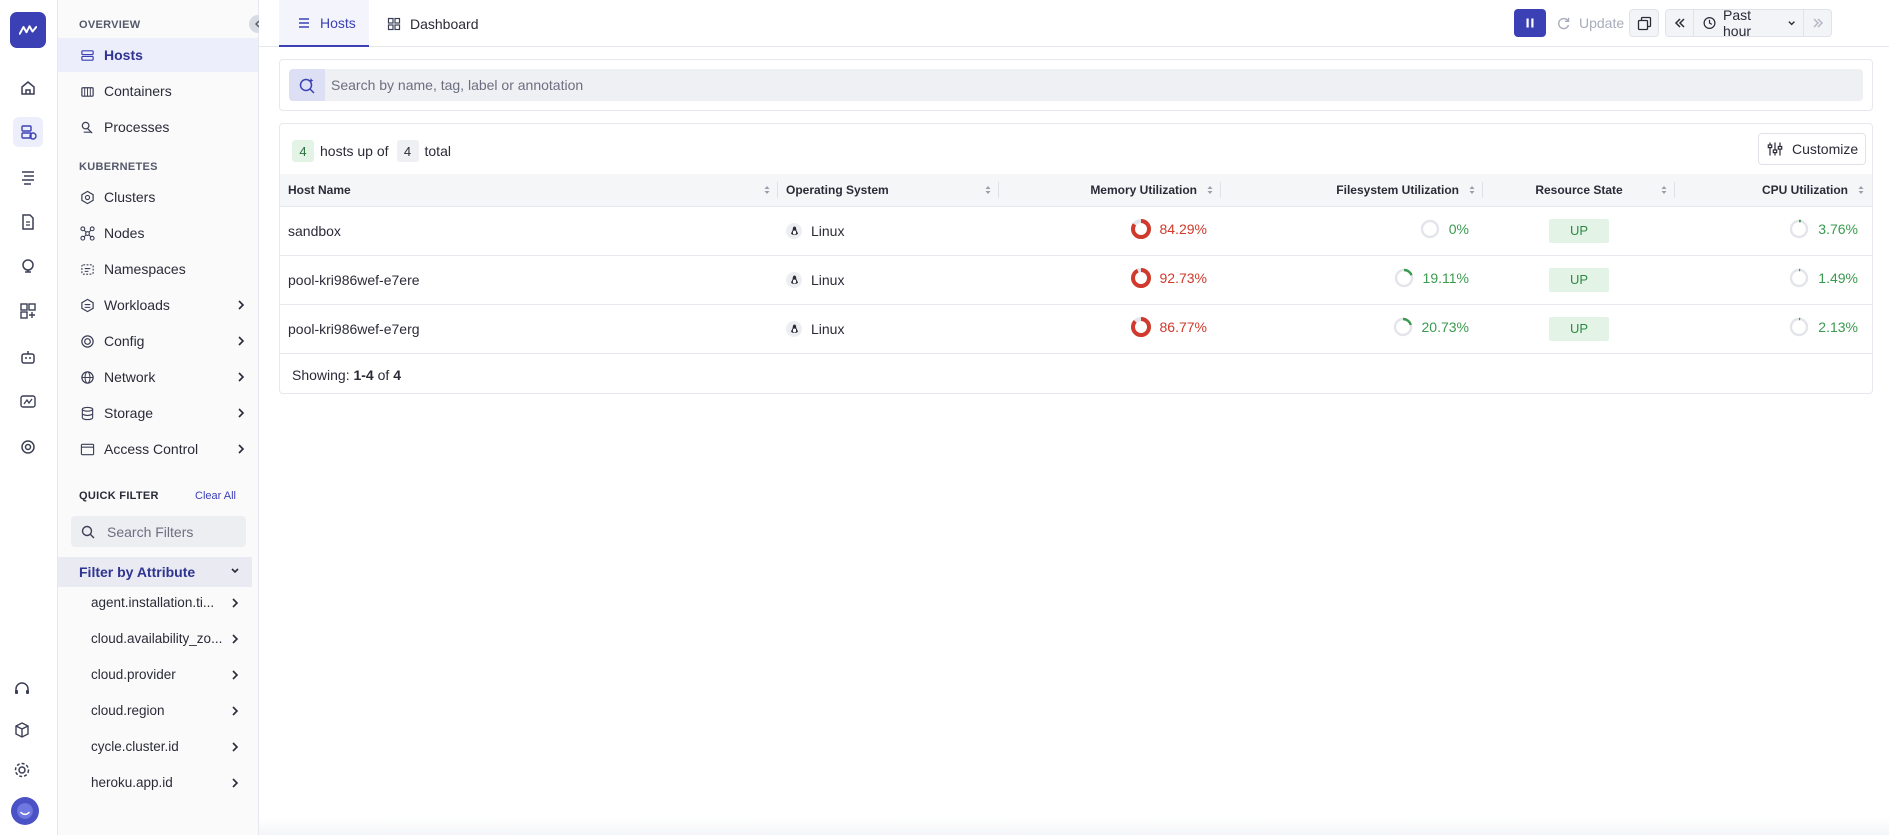 Image resolution: width=1889 pixels, height=835 pixels. I want to click on app-logo-icon, so click(28, 30).